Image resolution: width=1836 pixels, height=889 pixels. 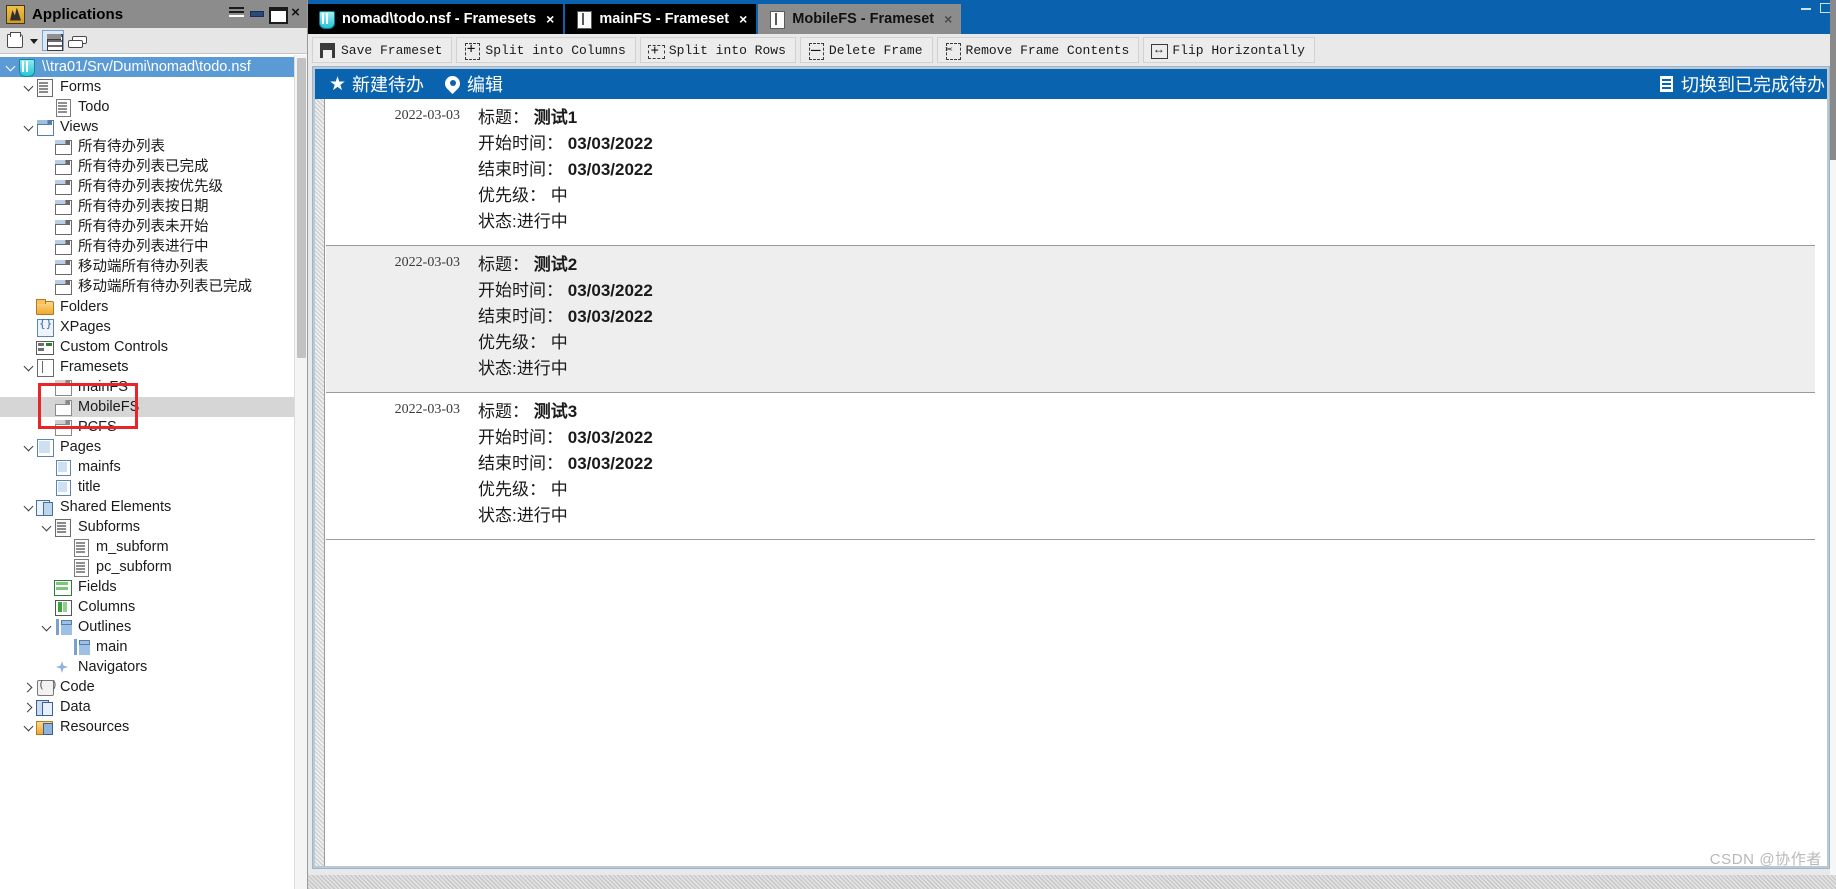 I want to click on tree-item-所有待办列表按日期: 所有待办列表按日期, so click(x=153, y=207).